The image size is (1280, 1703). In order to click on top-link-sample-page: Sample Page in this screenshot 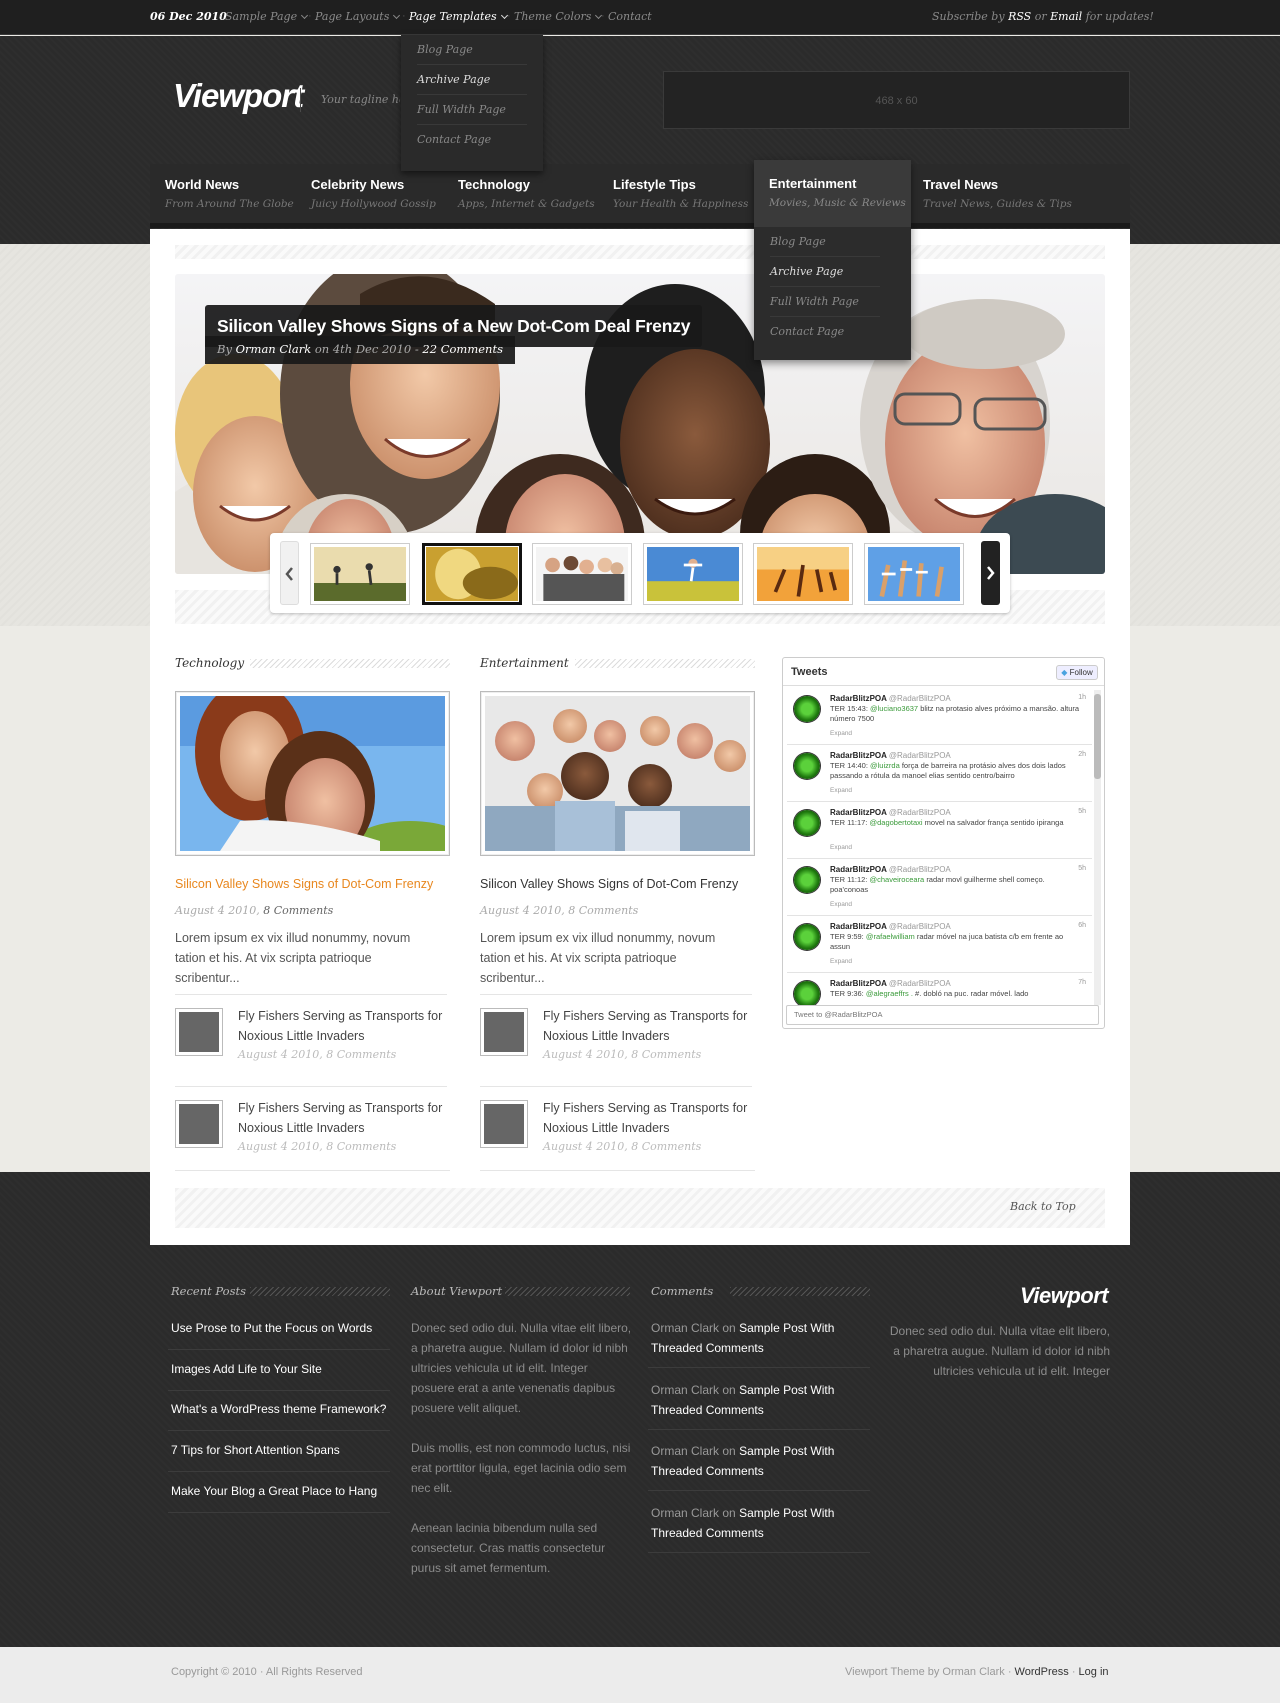, I will do `click(267, 16)`.